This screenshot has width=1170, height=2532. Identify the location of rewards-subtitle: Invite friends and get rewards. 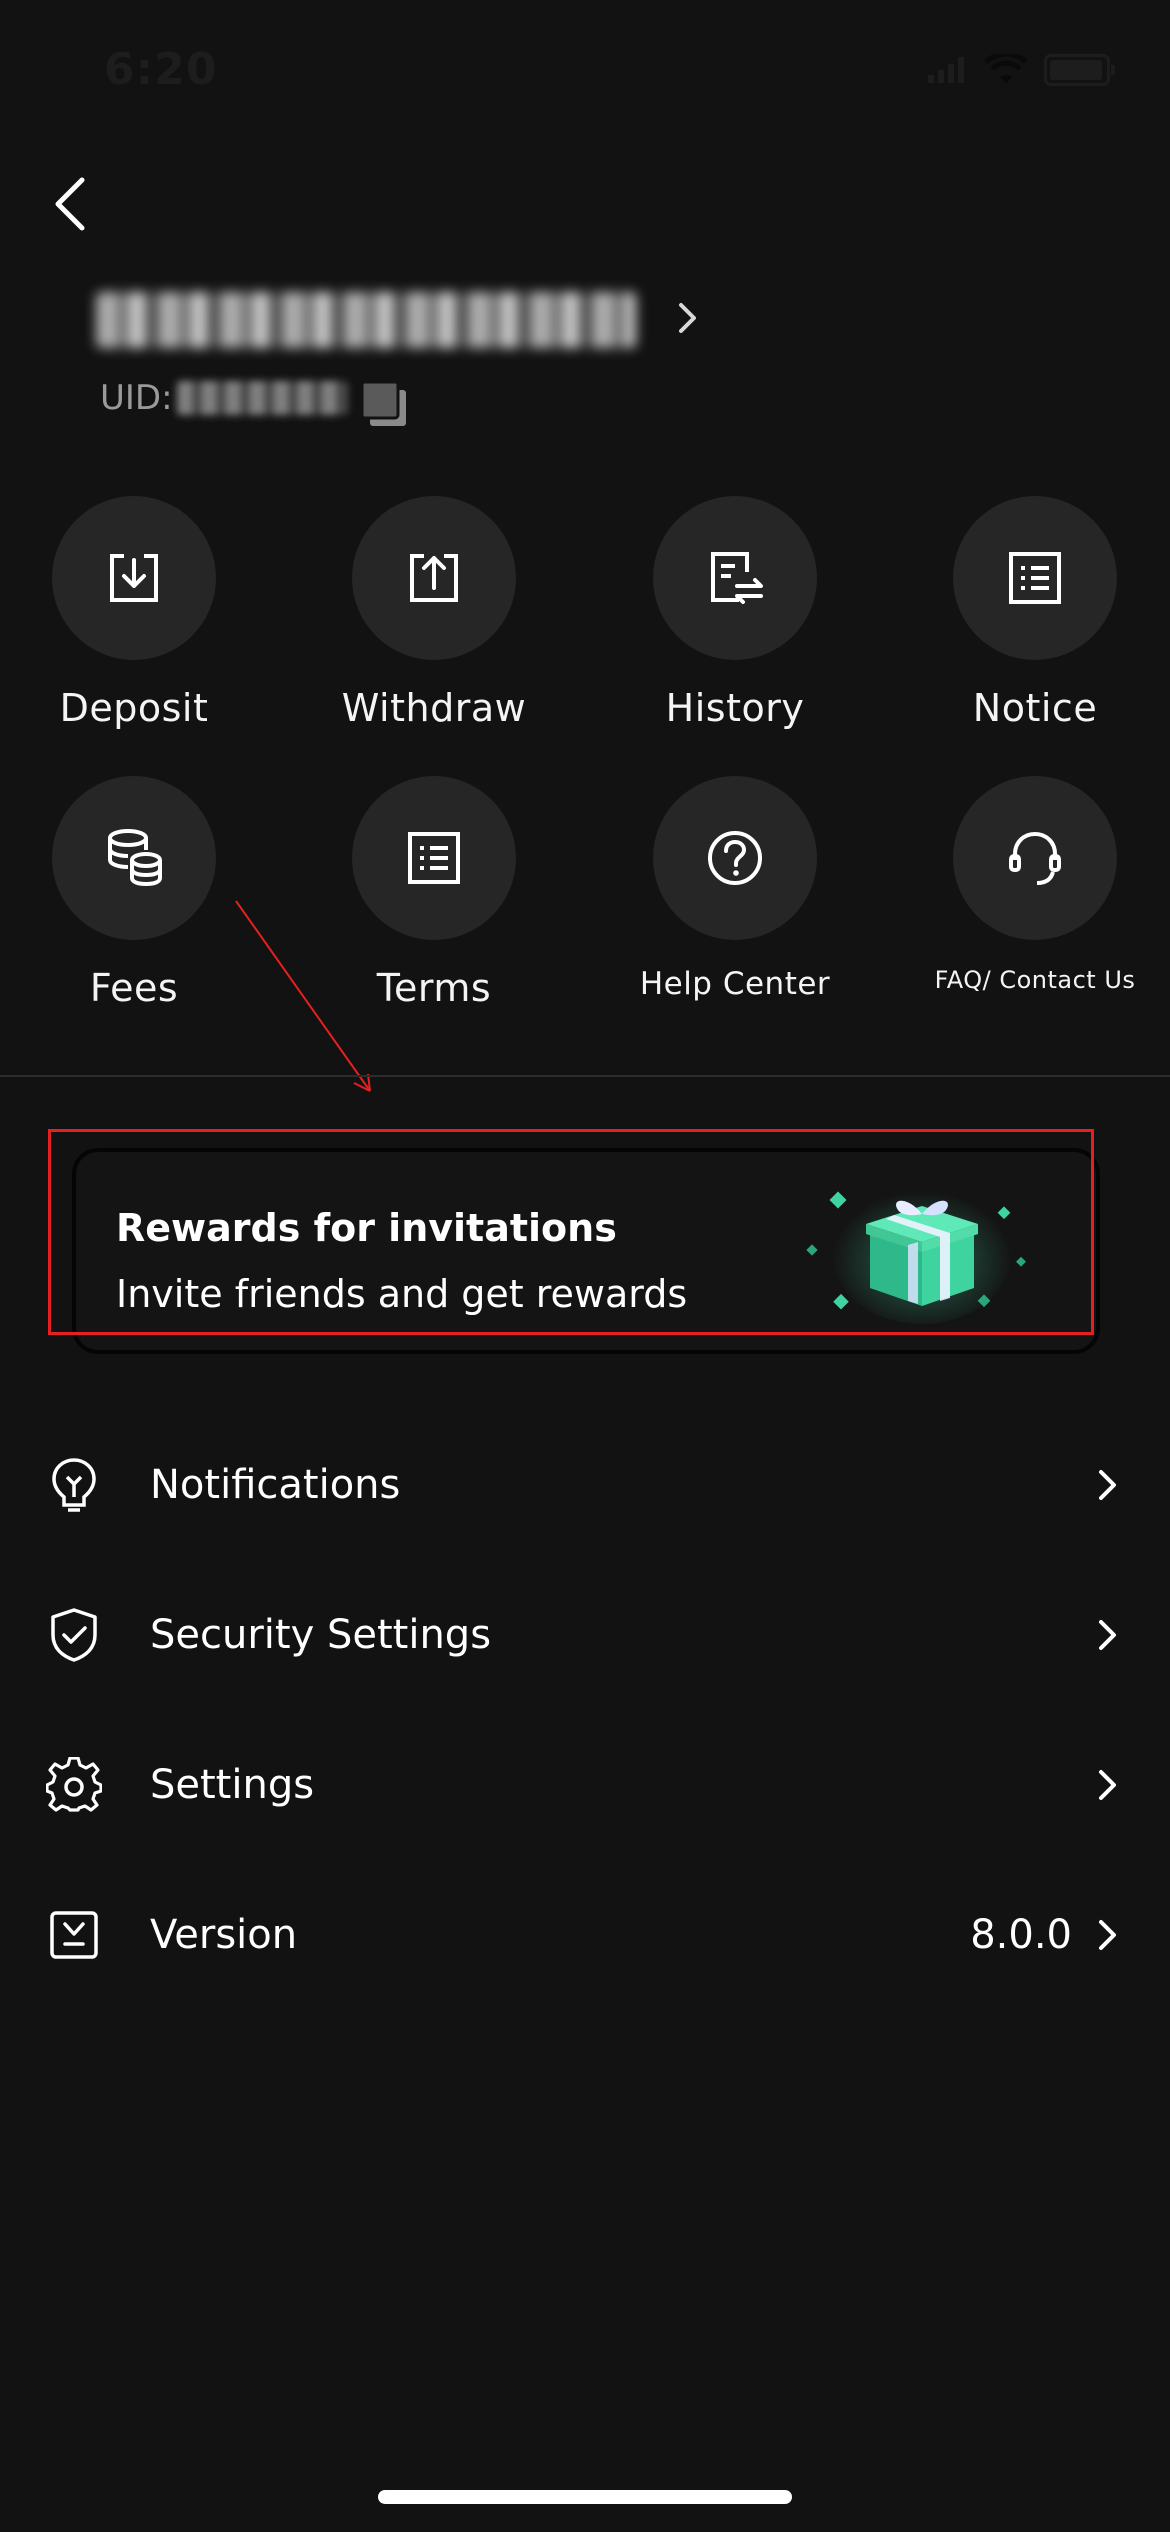
(402, 1294).